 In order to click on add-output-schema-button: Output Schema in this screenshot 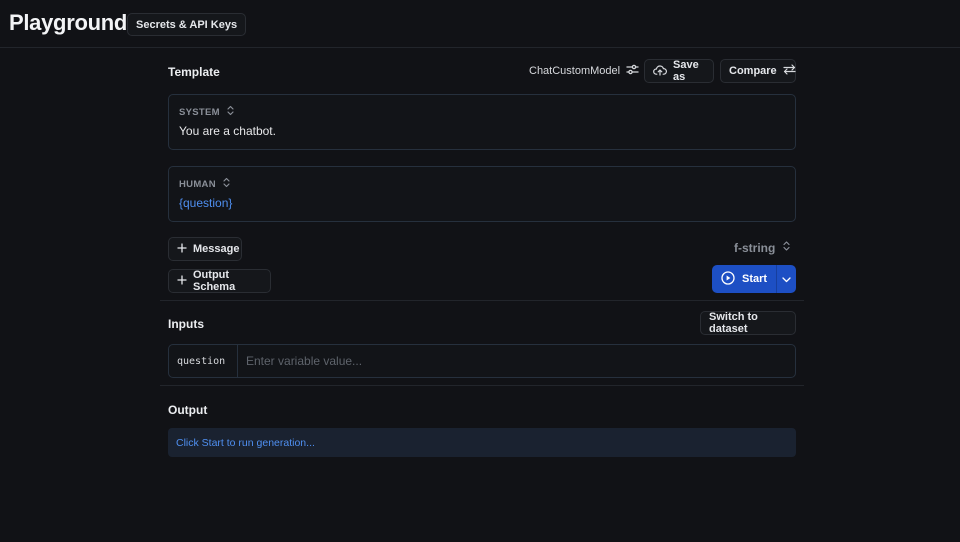, I will do `click(219, 281)`.